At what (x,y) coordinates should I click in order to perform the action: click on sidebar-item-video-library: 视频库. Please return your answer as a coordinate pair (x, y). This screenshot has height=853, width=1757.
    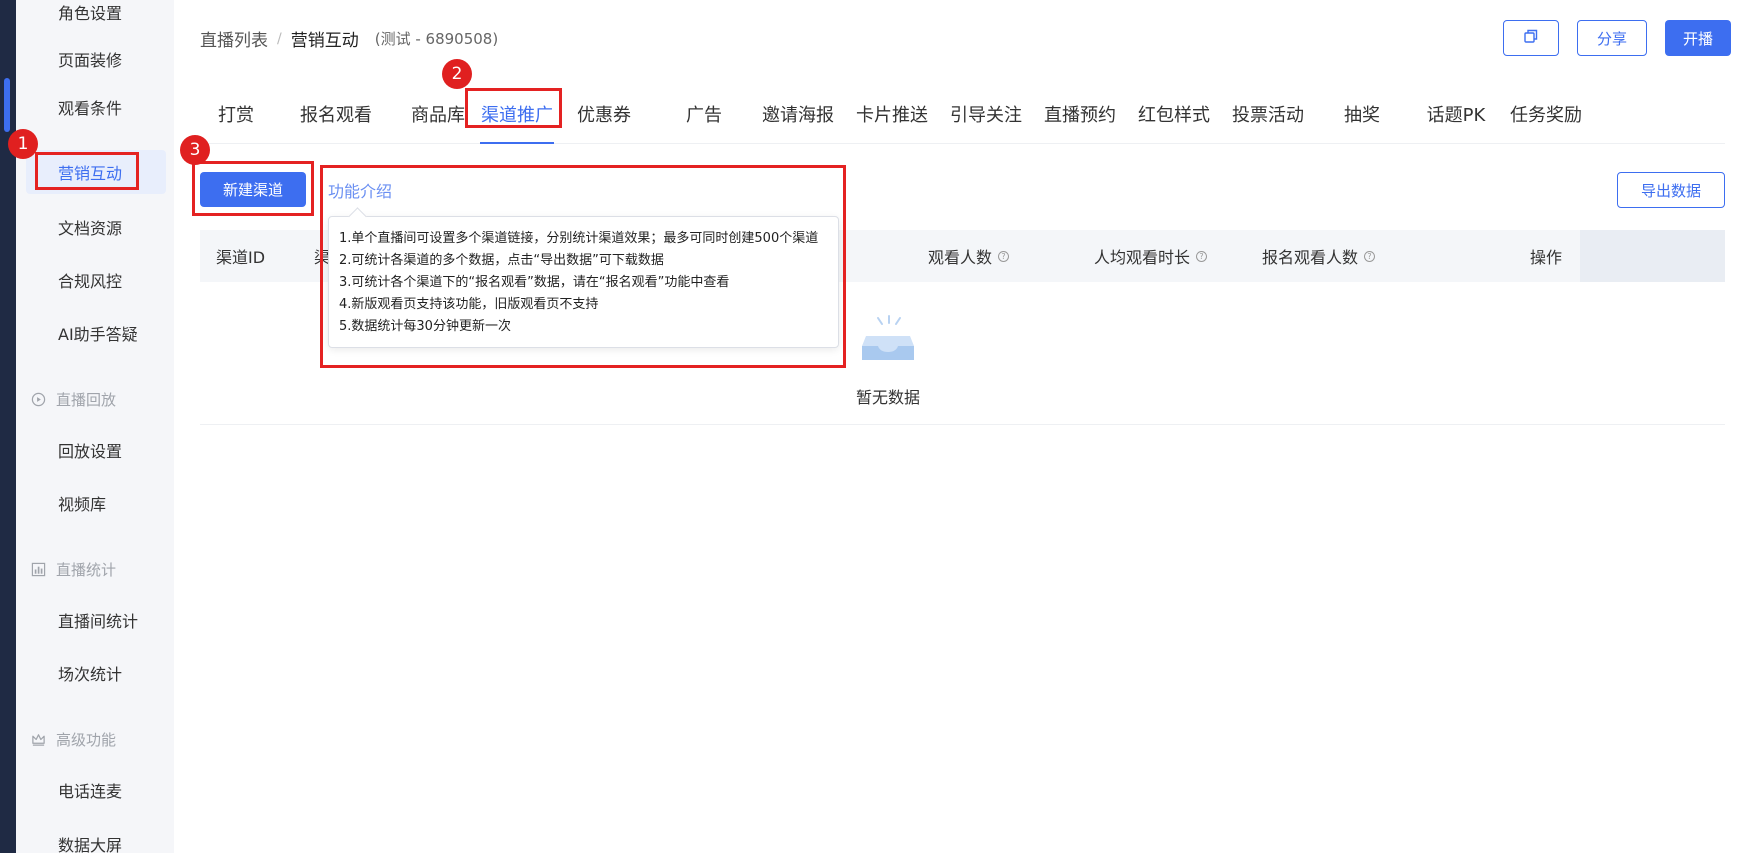
    Looking at the image, I should click on (96, 503).